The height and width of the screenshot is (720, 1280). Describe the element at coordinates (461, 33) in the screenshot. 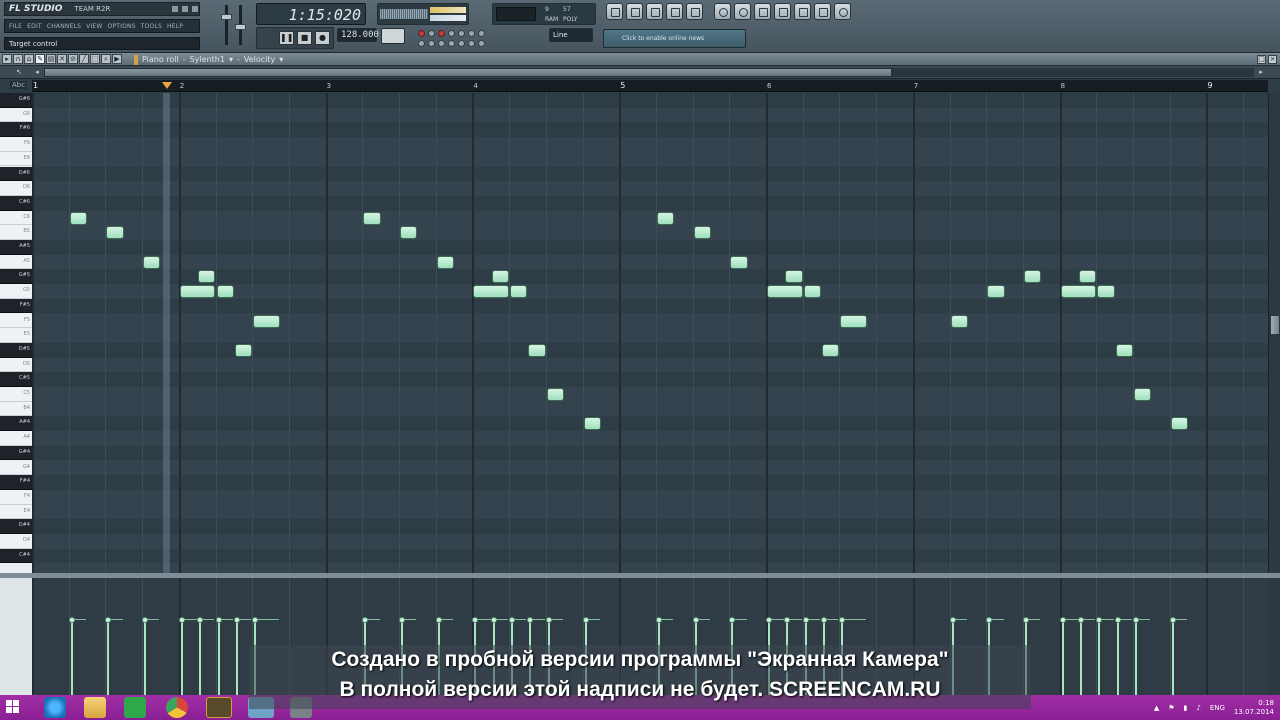

I see `blend-icon` at that location.